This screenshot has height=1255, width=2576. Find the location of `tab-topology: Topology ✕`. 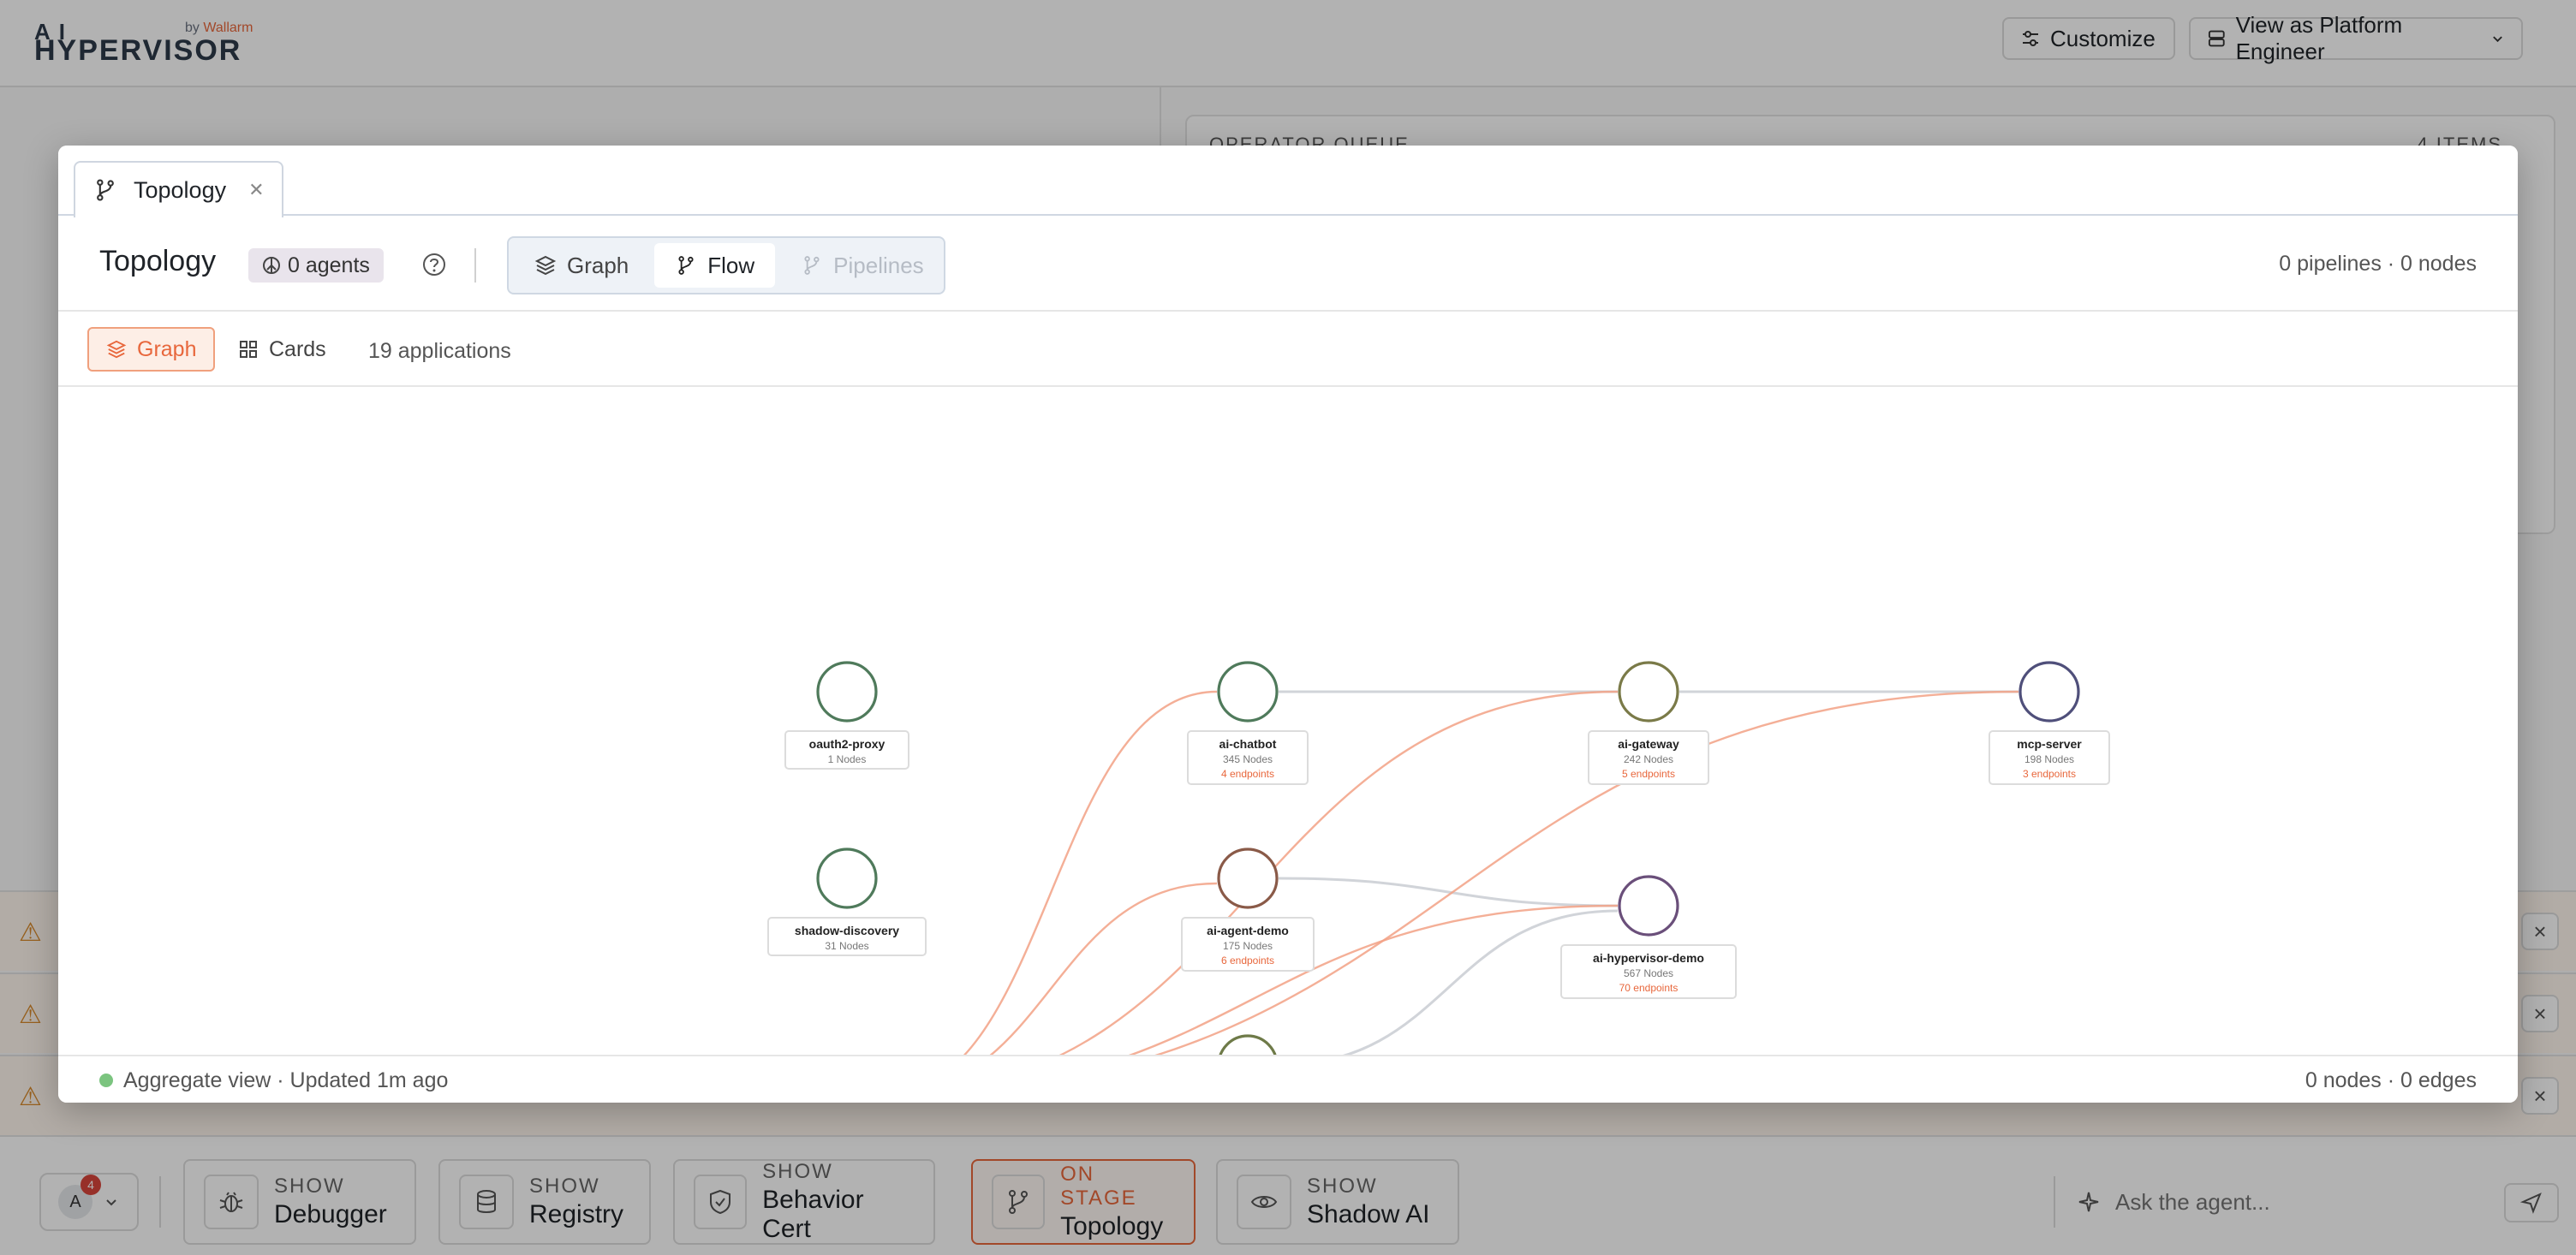

tab-topology: Topology ✕ is located at coordinates (178, 189).